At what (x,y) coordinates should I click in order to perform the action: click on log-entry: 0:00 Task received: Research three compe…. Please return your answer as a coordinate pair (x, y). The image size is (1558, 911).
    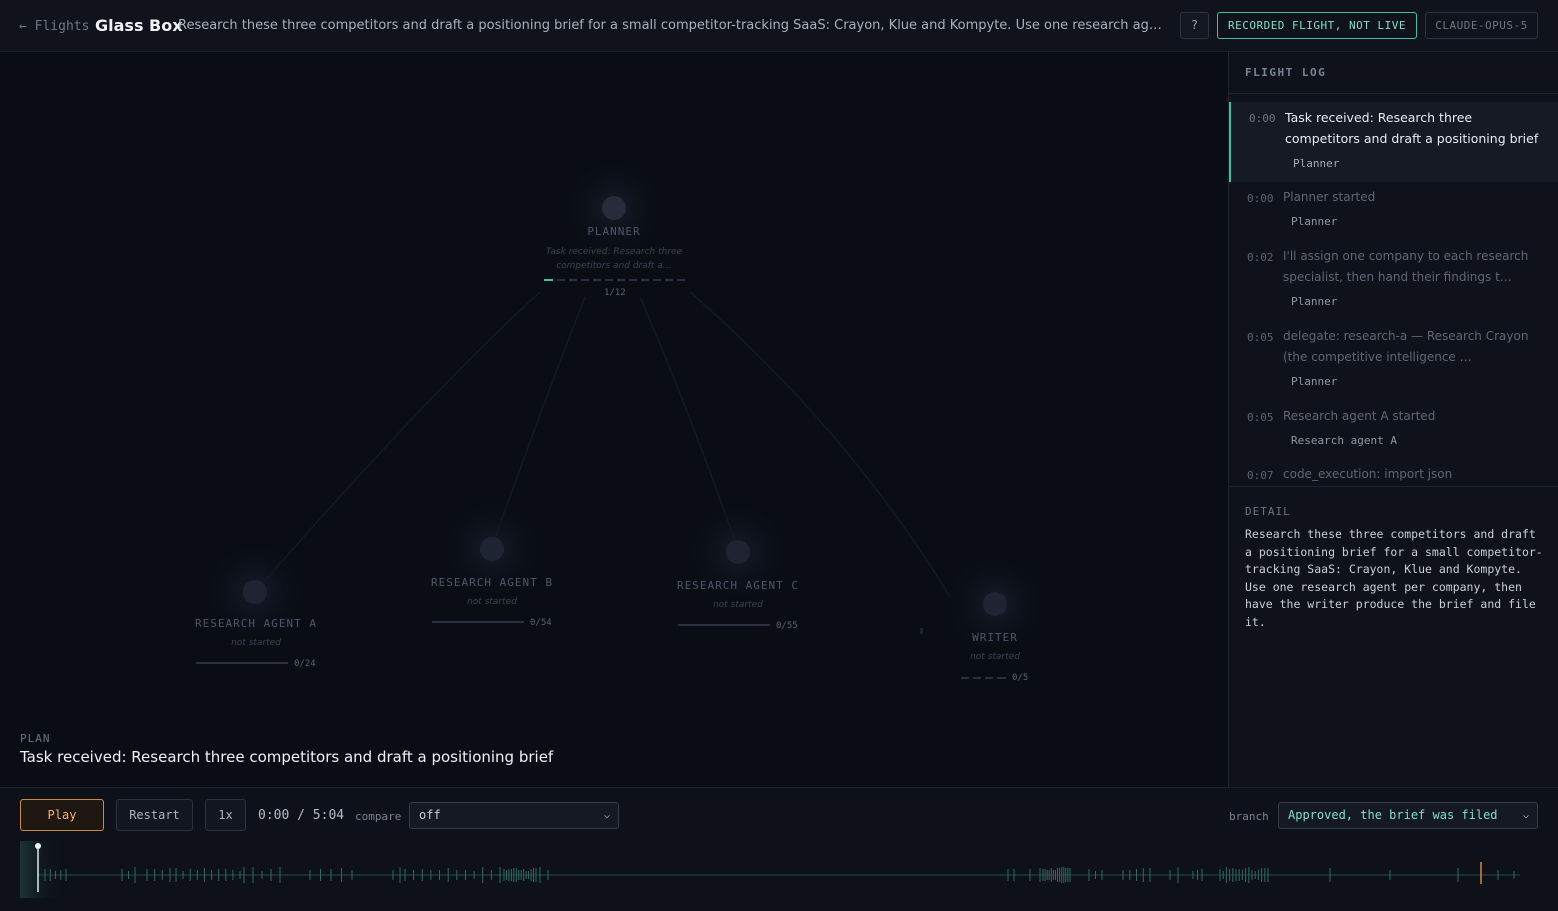
    Looking at the image, I should click on (1393, 142).